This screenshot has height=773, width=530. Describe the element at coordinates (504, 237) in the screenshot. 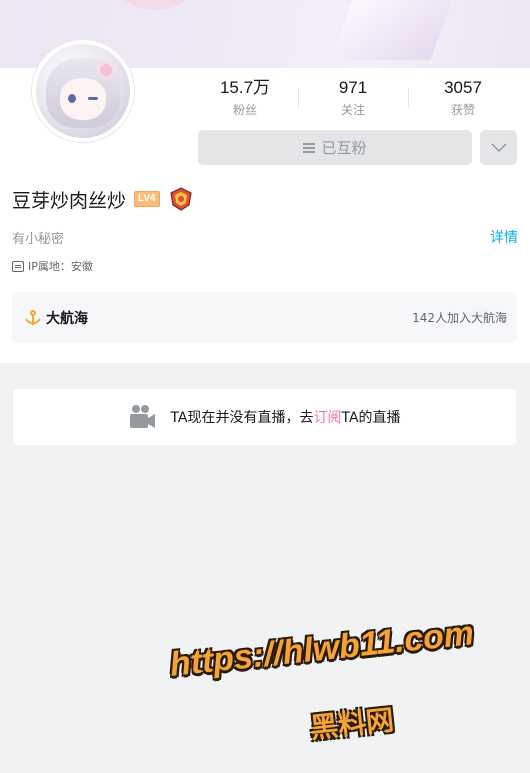

I see `details-link: 详情` at that location.